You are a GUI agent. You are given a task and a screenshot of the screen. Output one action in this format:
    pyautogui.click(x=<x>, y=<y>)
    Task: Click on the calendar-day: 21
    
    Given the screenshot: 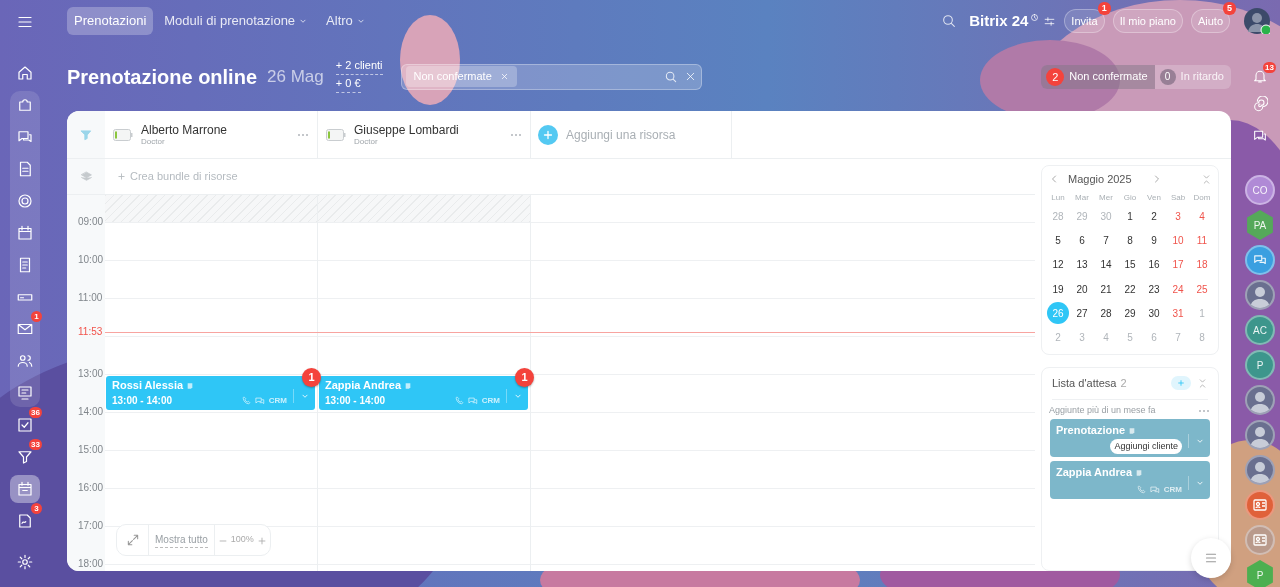 What is the action you would take?
    pyautogui.click(x=1106, y=289)
    